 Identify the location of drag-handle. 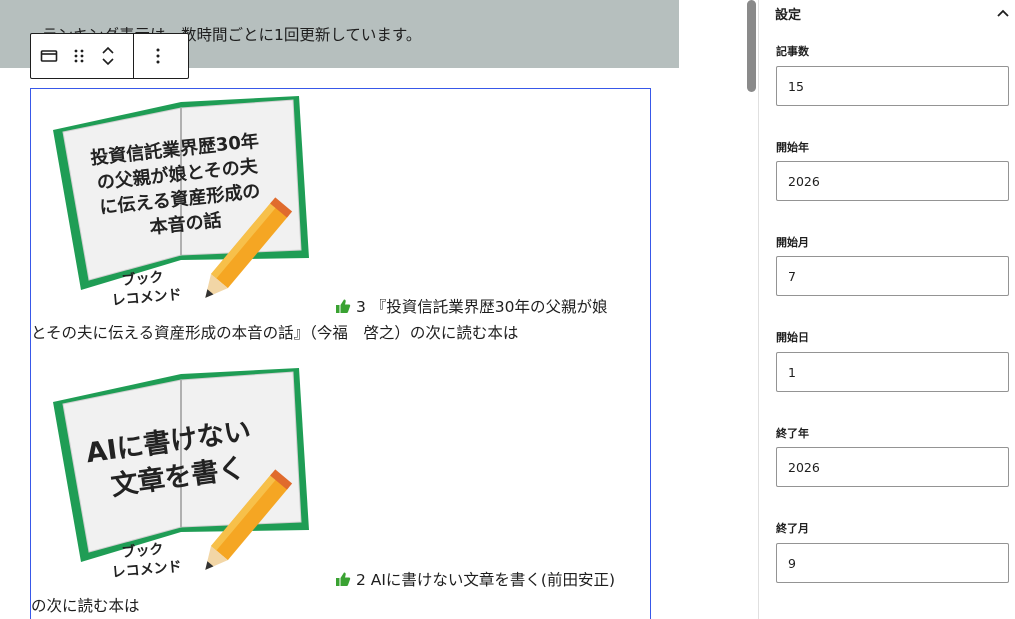
(79, 56).